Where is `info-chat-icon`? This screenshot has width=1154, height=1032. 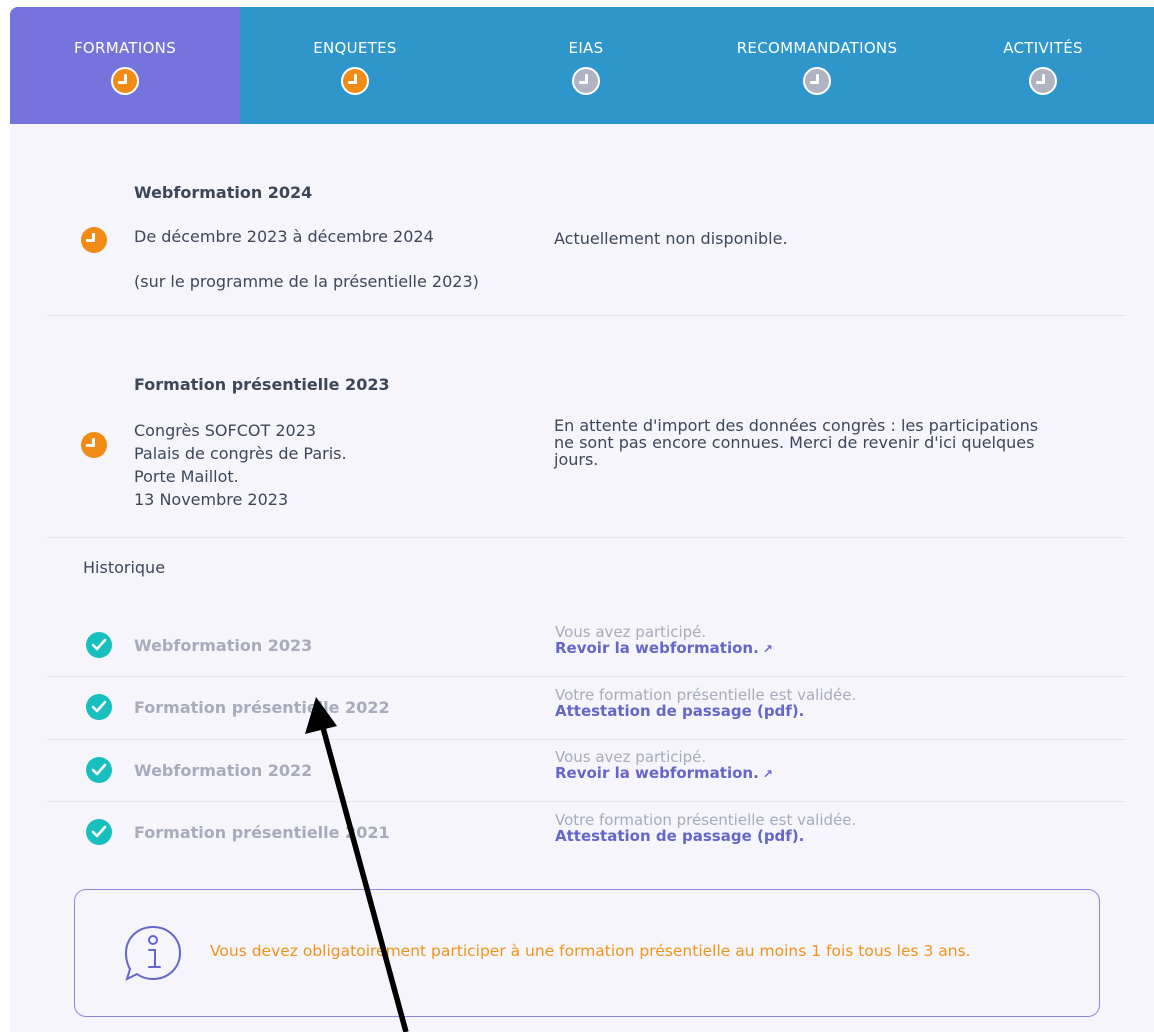 info-chat-icon is located at coordinates (153, 953).